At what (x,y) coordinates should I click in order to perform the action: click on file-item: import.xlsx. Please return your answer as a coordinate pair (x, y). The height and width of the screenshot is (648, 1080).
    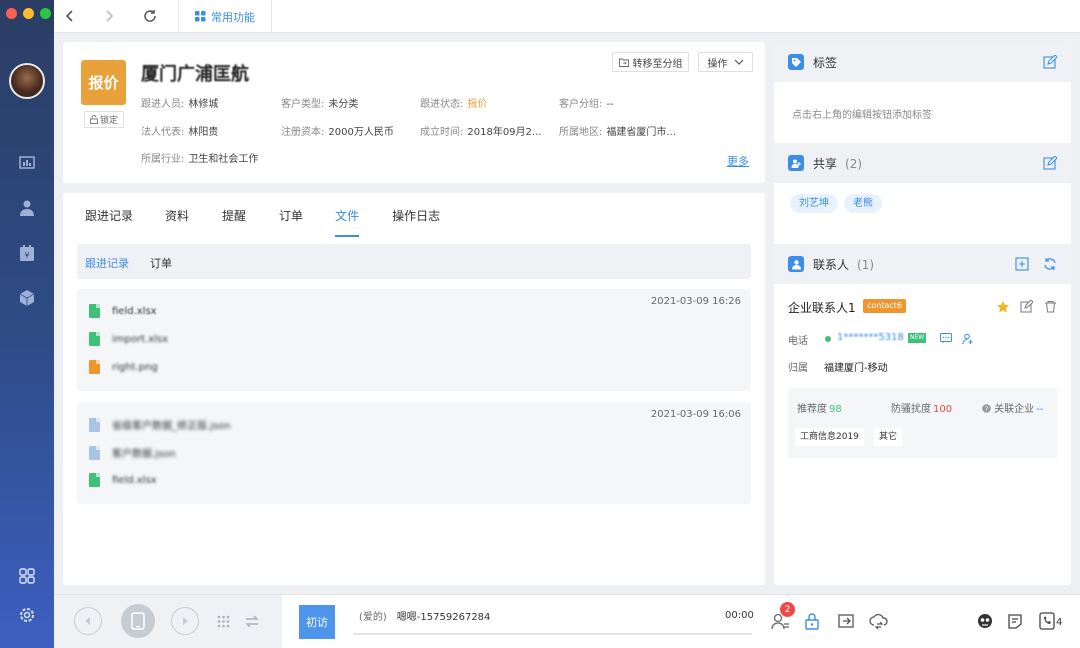
    Looking at the image, I should click on (128, 339).